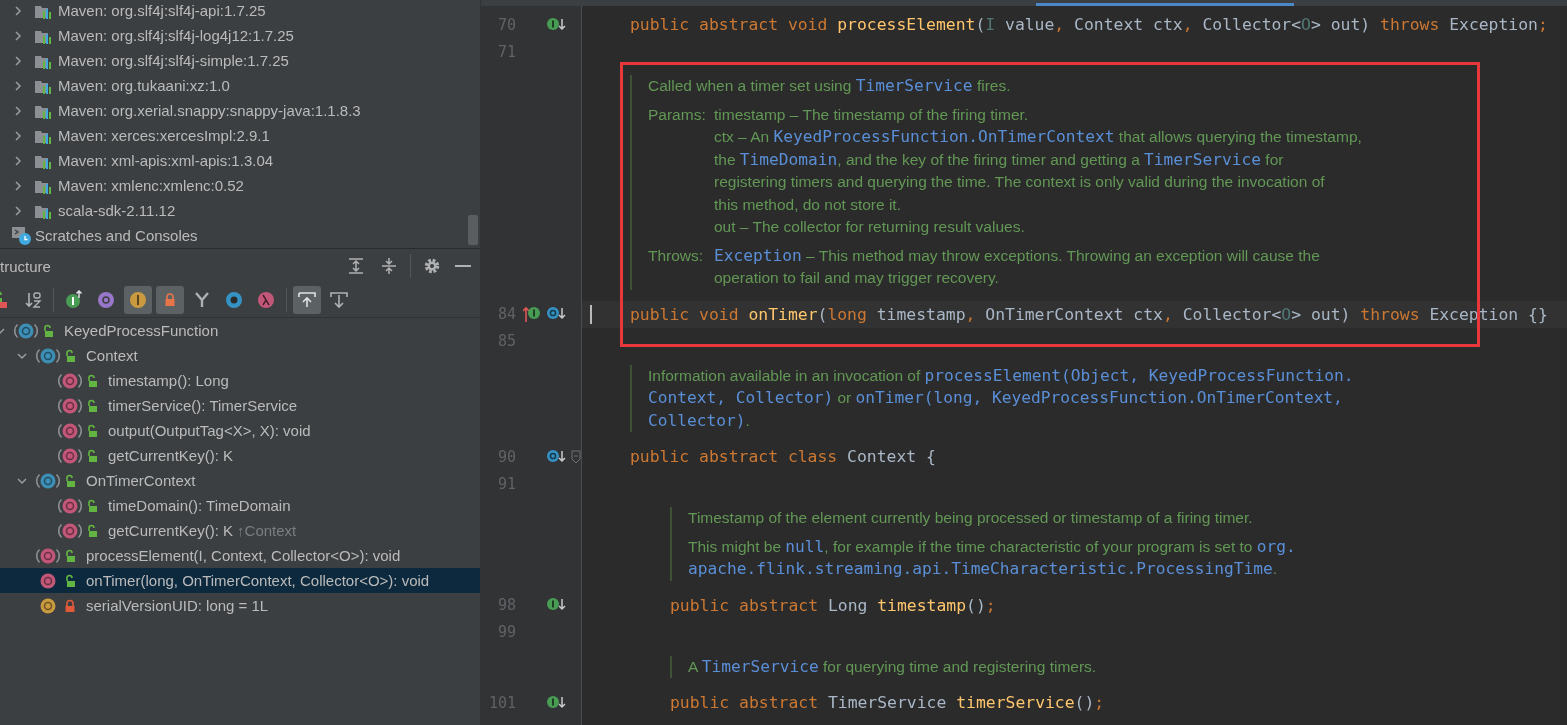 This screenshot has height=725, width=1567. Describe the element at coordinates (473, 230) in the screenshot. I see `scrollbar-thumb` at that location.